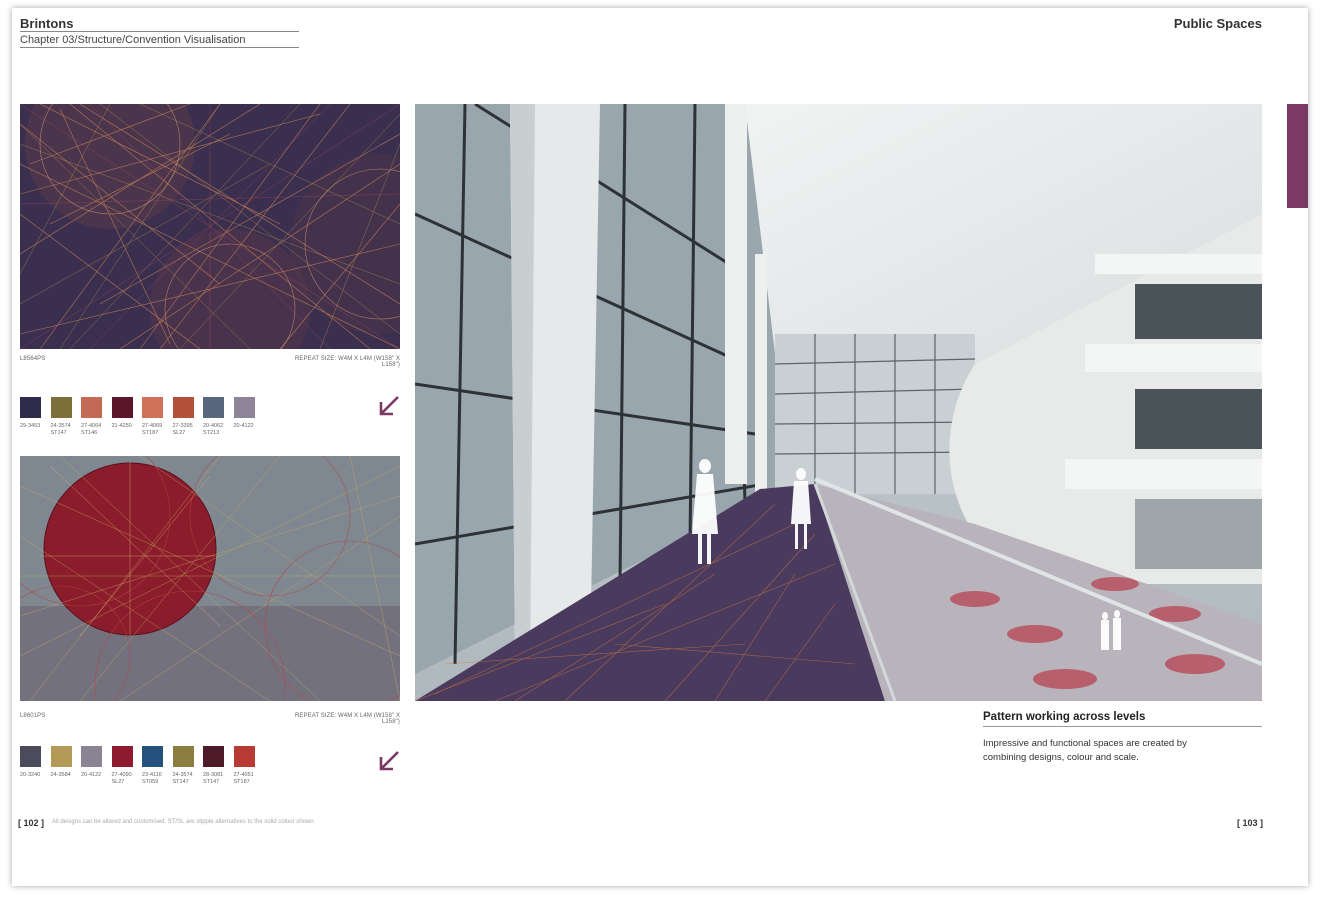 The height and width of the screenshot is (900, 1322). I want to click on colour-code-label: 24-3584, so click(60, 775).